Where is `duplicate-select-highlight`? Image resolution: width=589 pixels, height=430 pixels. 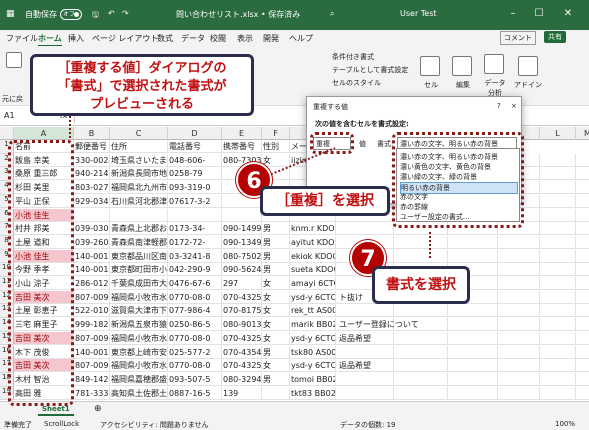 duplicate-select-highlight is located at coordinates (332, 143).